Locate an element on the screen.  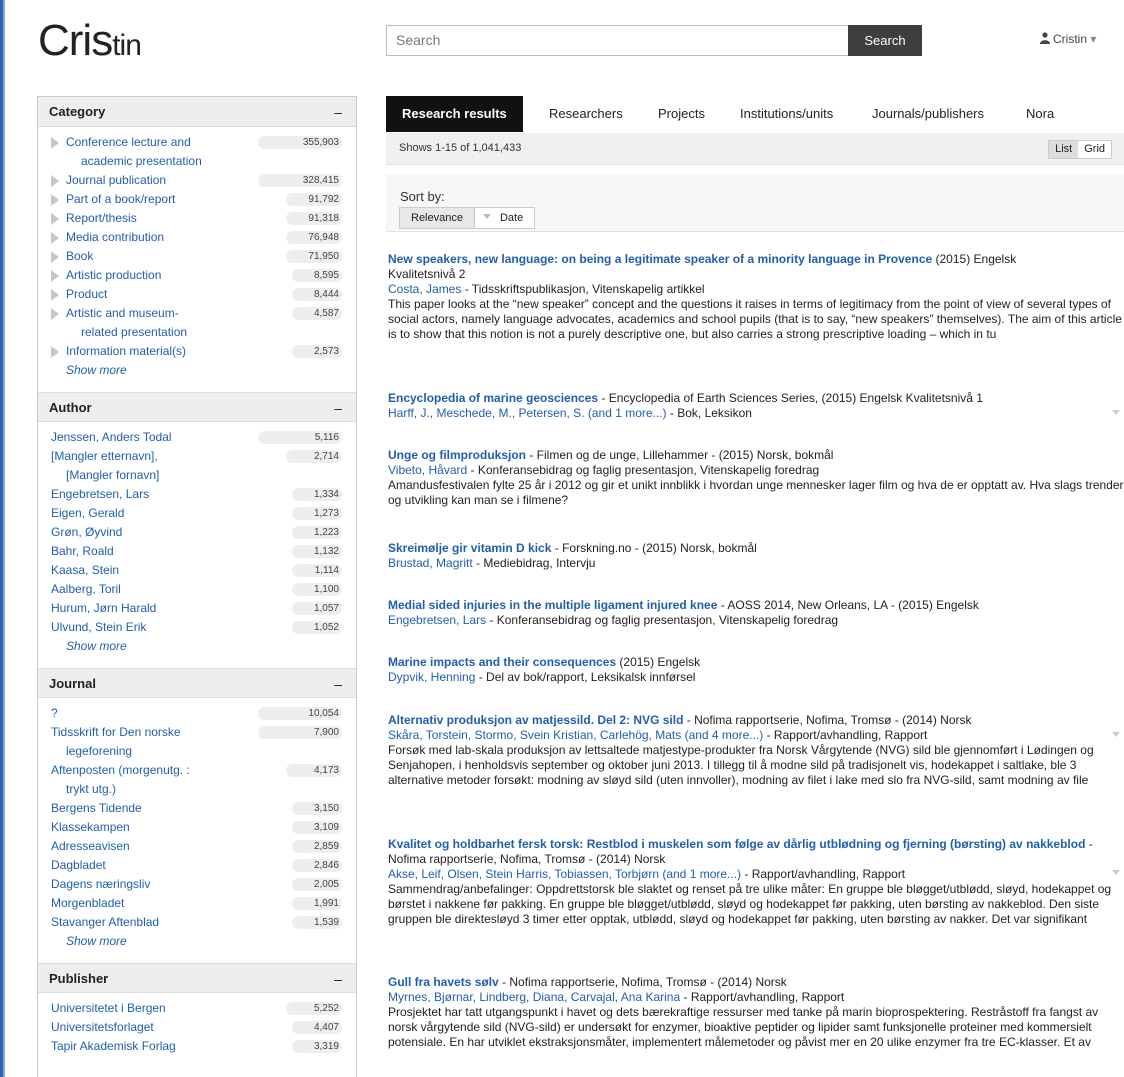
facet-item-label: Product is located at coordinates (148, 294).